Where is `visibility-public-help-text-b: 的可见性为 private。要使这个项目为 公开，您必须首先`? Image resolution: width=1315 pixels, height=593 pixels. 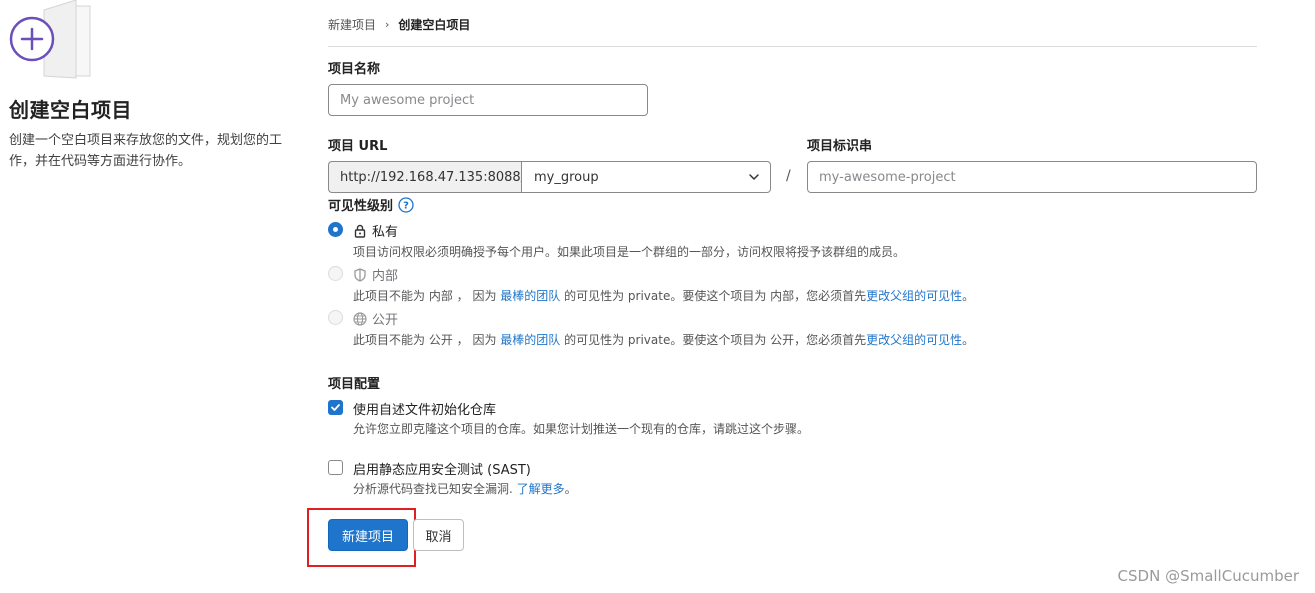 visibility-public-help-text-b: 的可见性为 private。要使这个项目为 公开，您必须首先 is located at coordinates (713, 340).